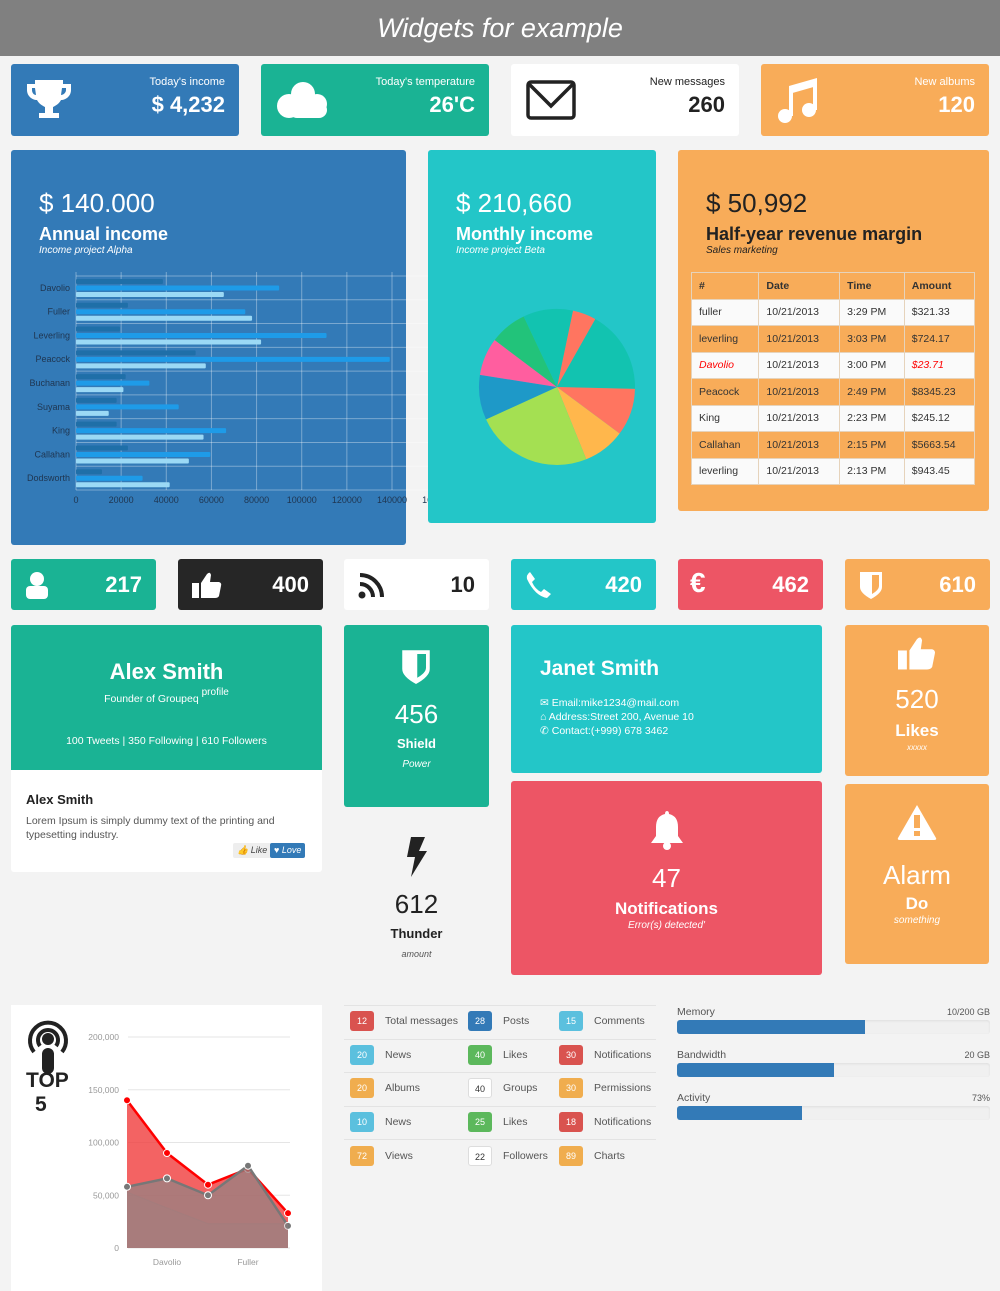 This screenshot has width=1000, height=1291. What do you see at coordinates (247, 1262) in the screenshot?
I see `x-tick-label: Fuller` at bounding box center [247, 1262].